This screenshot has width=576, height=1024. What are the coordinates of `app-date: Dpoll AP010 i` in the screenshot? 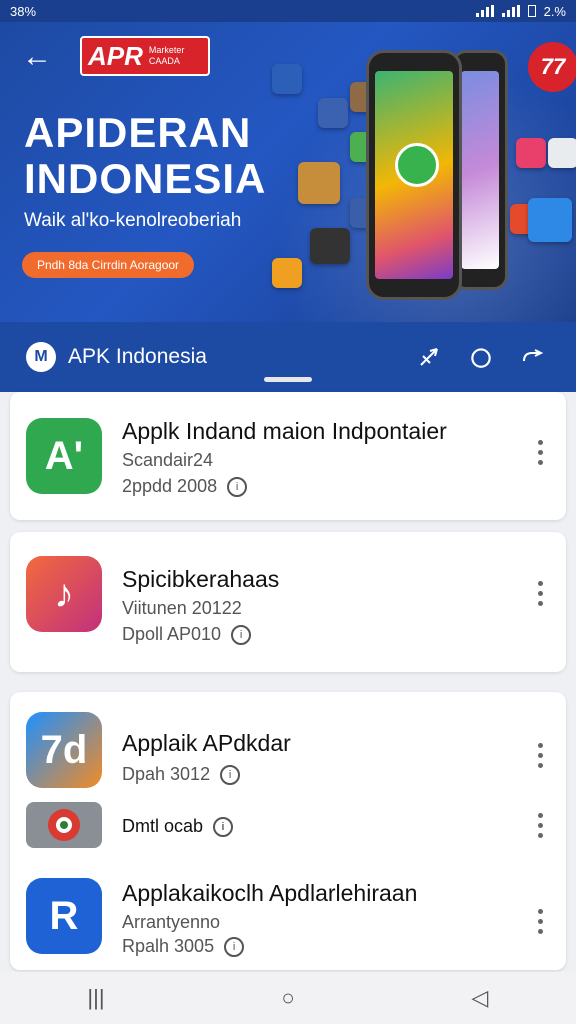 It's located at (187, 635).